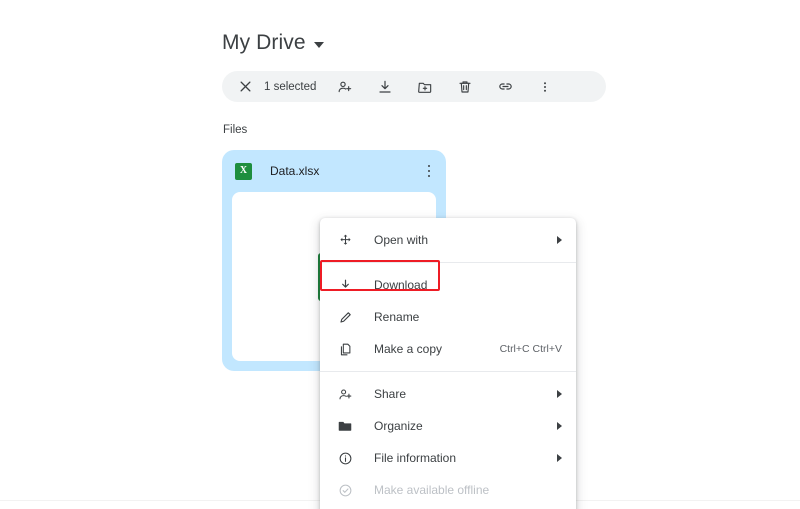  I want to click on menu-item-open-with: Open with, so click(448, 240).